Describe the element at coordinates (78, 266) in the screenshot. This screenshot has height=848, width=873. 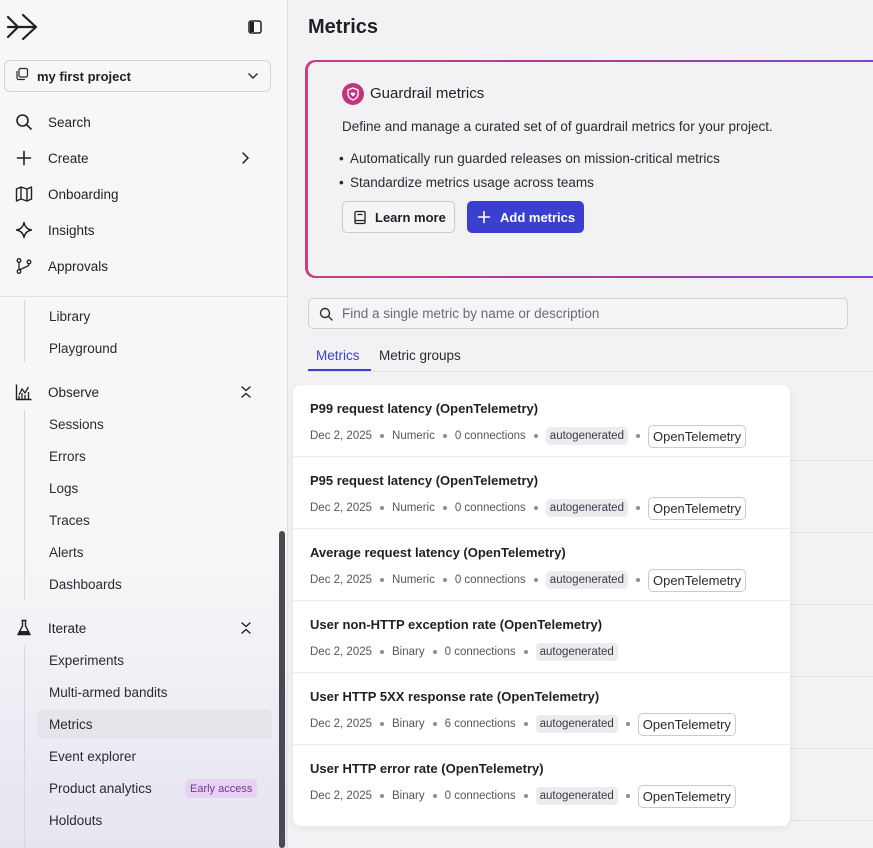
I see `nav-label: Approvals` at that location.